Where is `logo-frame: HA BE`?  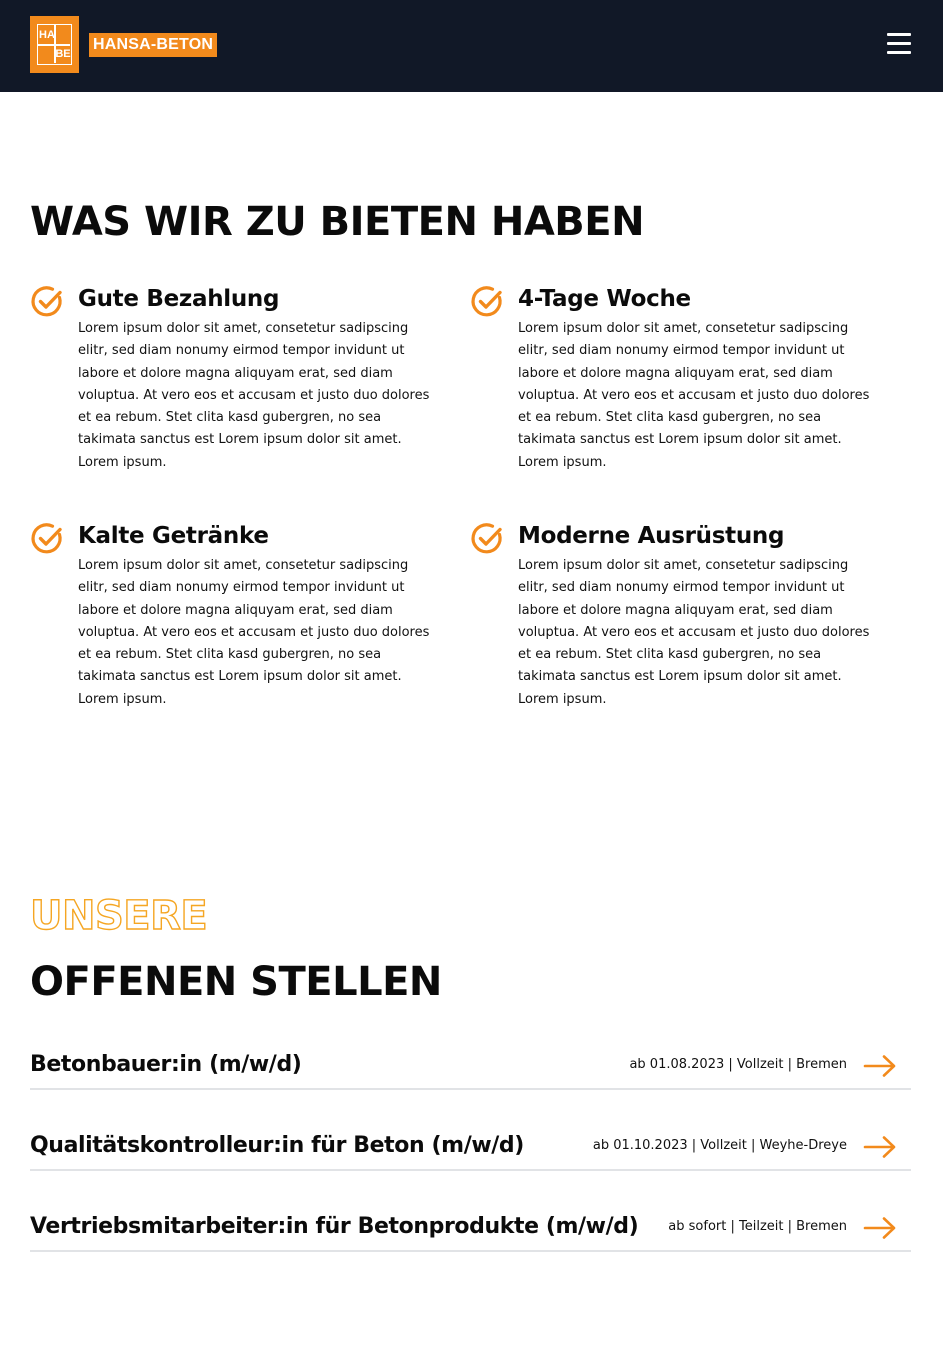 logo-frame: HA BE is located at coordinates (54, 44).